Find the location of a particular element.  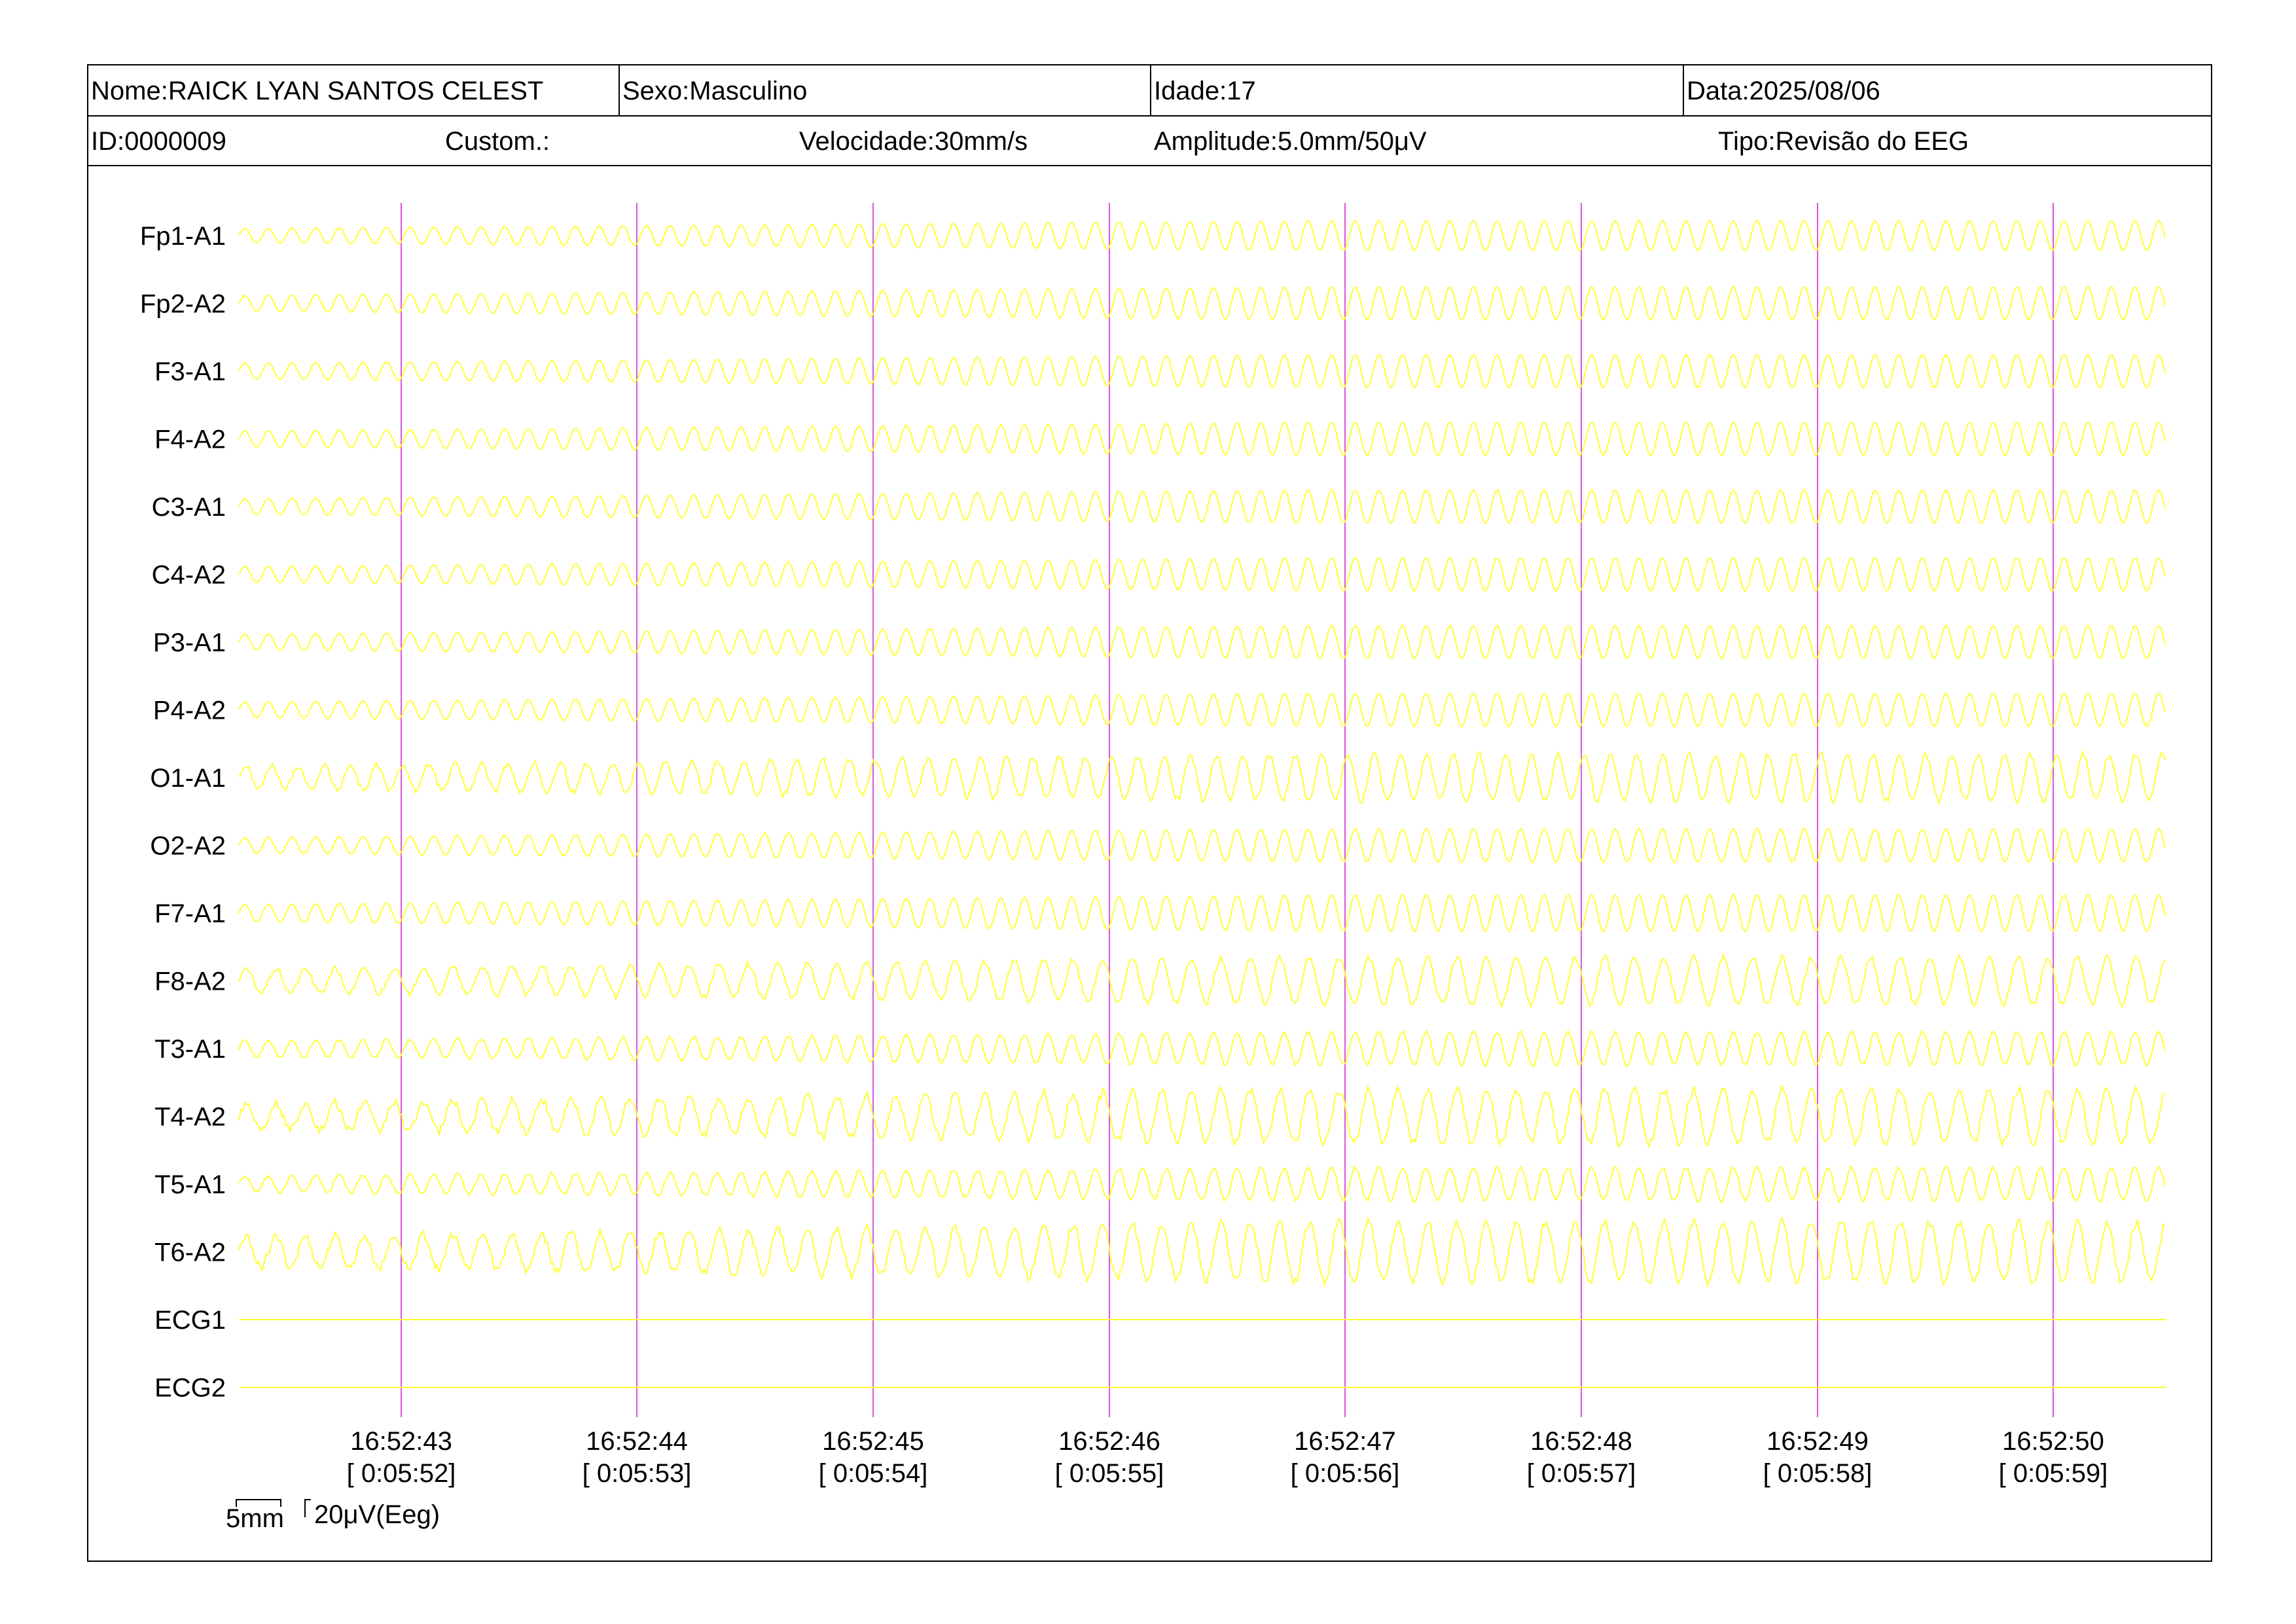

channel-label-f7-a1: F7-A1 is located at coordinates (190, 913).